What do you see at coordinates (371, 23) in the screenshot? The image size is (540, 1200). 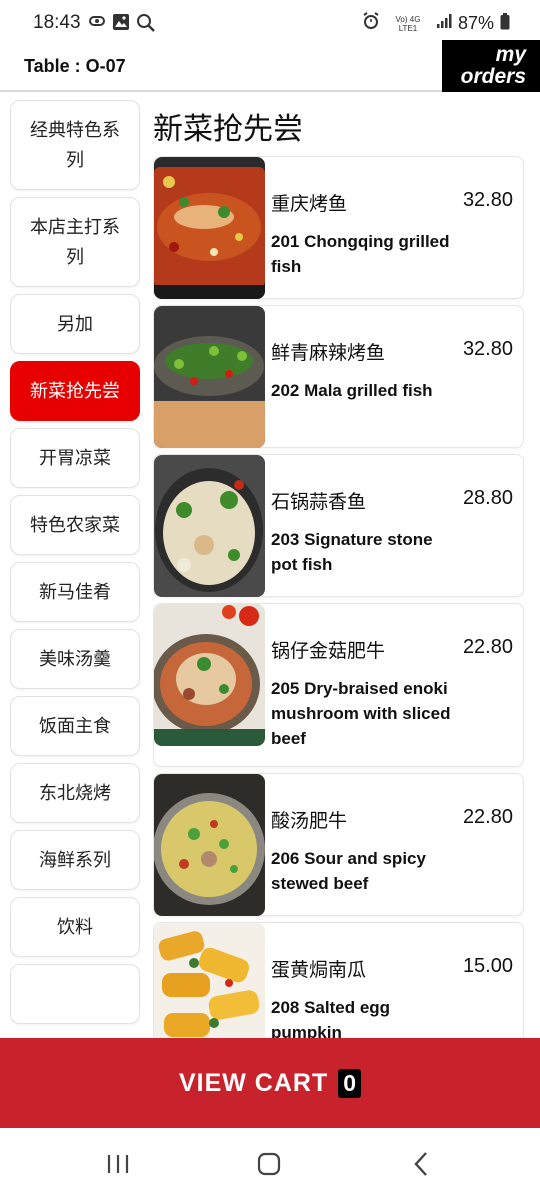 I see `alarm-icon` at bounding box center [371, 23].